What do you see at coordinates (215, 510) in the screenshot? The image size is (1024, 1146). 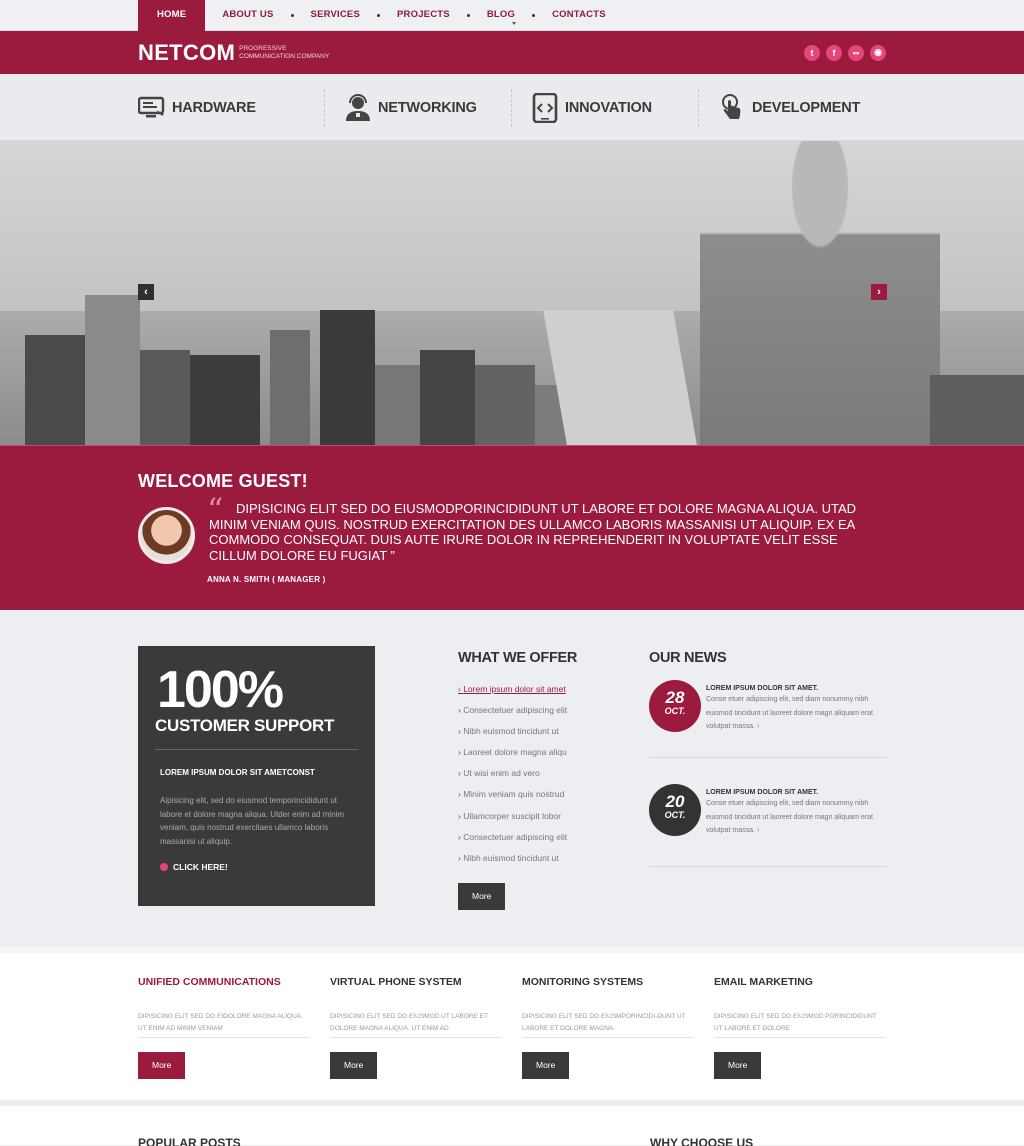 I see `quote-mark-icon: “` at bounding box center [215, 510].